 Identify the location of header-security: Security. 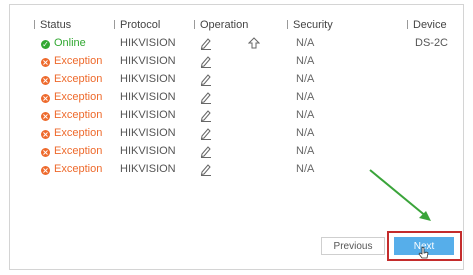
(310, 25).